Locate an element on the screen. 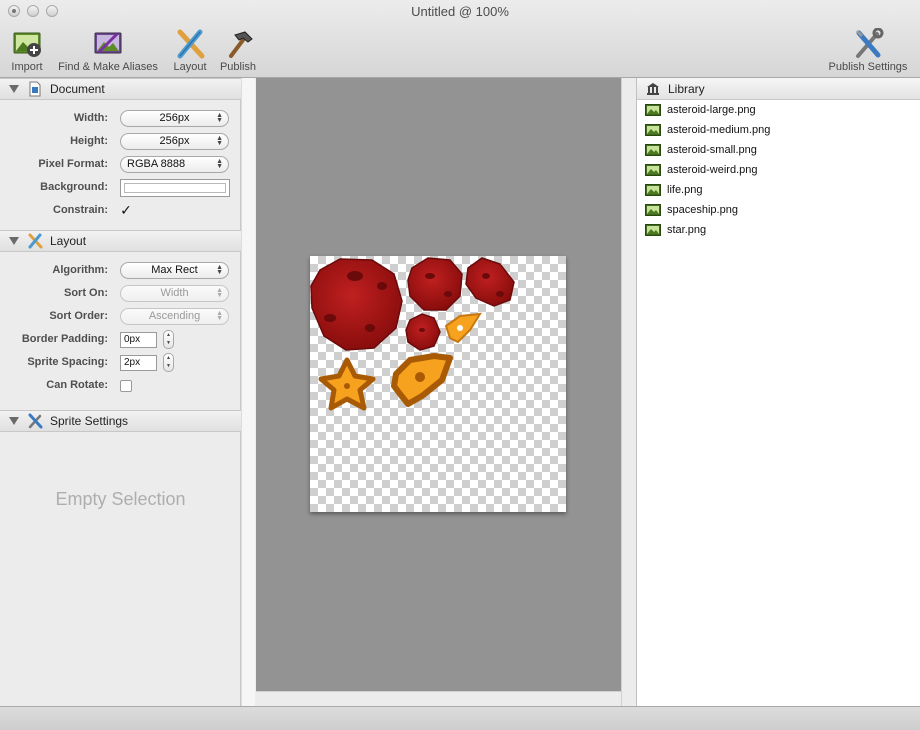  library-file-name: asteroid-large.png is located at coordinates (711, 110).